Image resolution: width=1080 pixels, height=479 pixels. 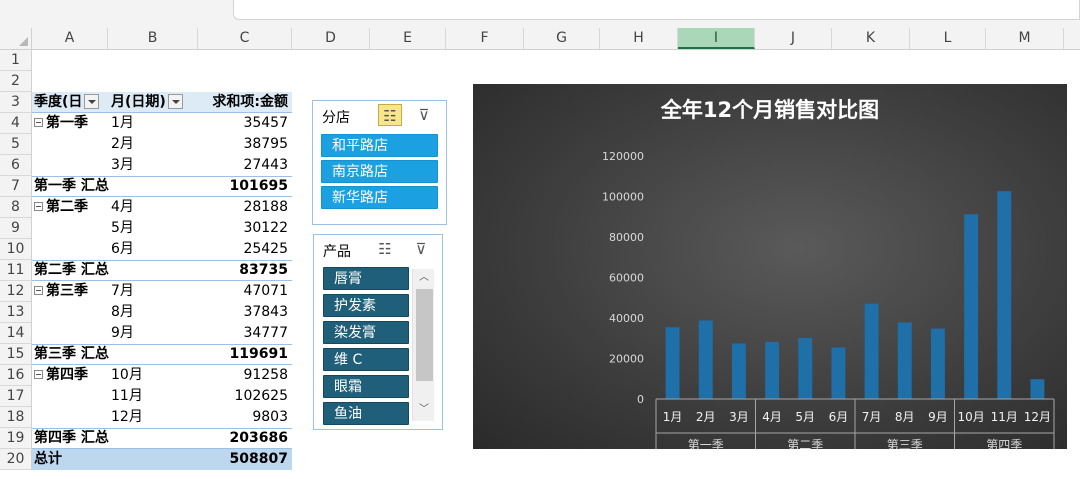 I want to click on slicer-product-item: 染发膏, so click(x=366, y=332).